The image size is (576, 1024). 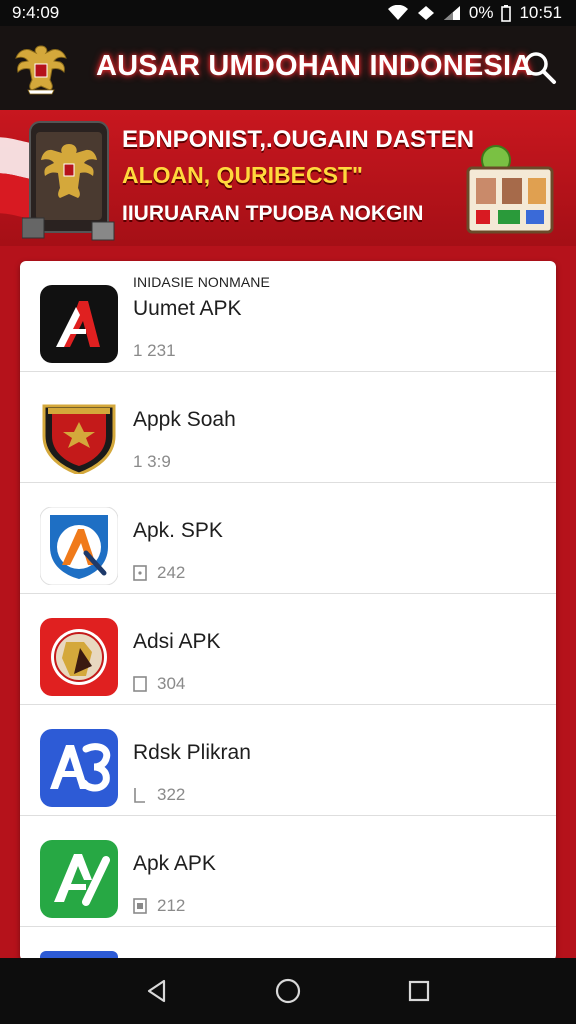 I want to click on banner-tagline: IIURUARAN TPUOBA NOKGIN, so click(x=273, y=213).